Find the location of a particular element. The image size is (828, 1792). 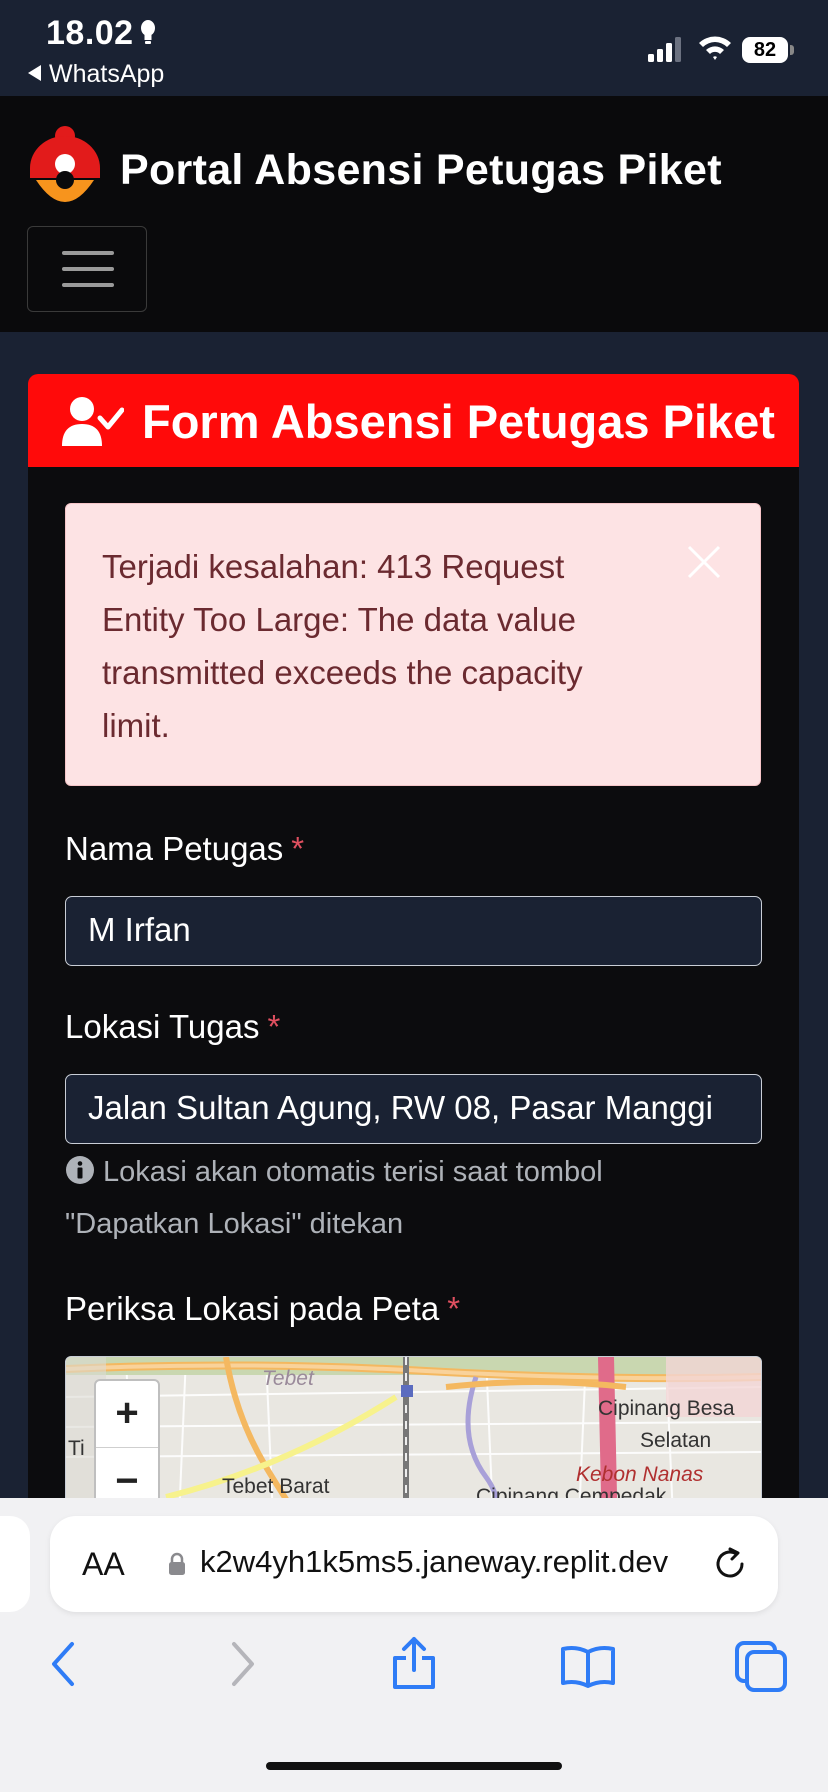

zoom-separator is located at coordinates (127, 1447).